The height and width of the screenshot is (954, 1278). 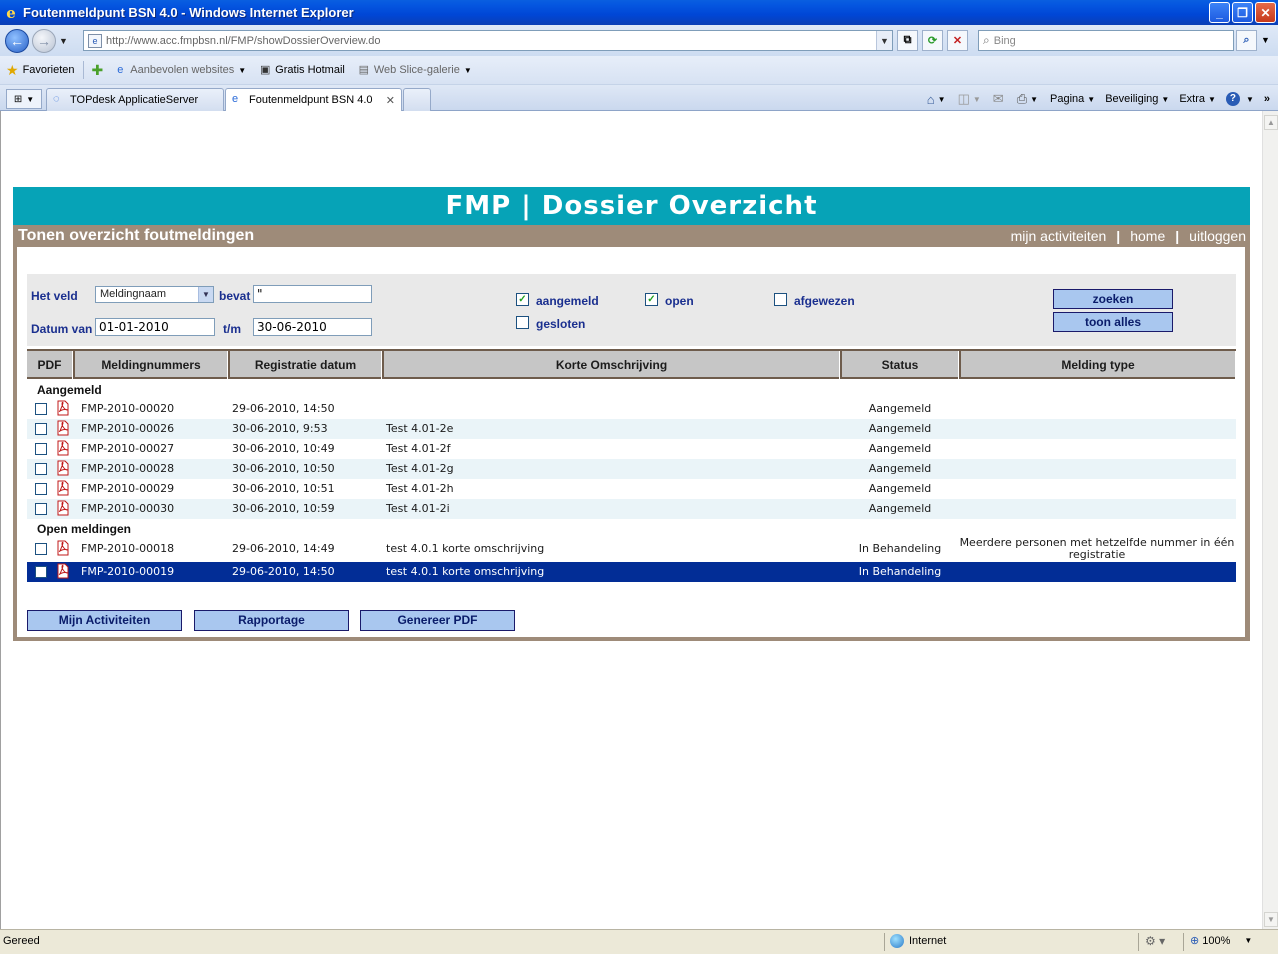 I want to click on back-button: ←, so click(x=17, y=40).